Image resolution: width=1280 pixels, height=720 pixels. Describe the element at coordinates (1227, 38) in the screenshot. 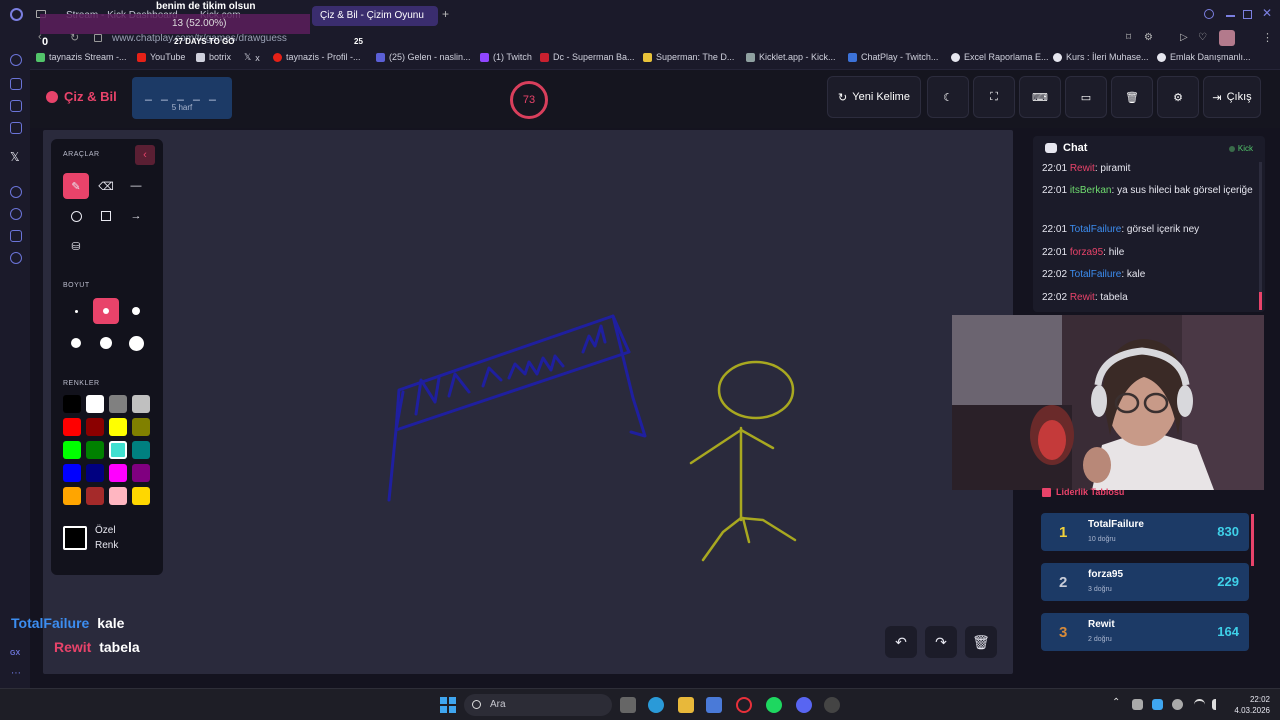

I see `avatar` at that location.